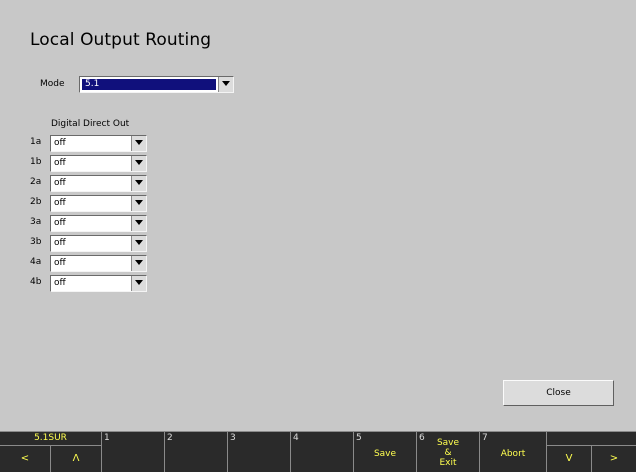 The width and height of the screenshot is (636, 472). Describe the element at coordinates (233, 438) in the screenshot. I see `softkey-number: 3` at that location.